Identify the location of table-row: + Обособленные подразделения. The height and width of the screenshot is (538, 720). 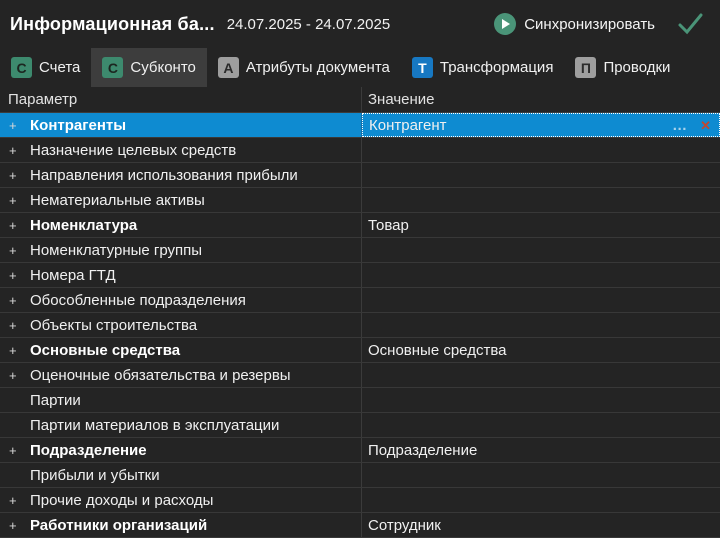
(360, 300).